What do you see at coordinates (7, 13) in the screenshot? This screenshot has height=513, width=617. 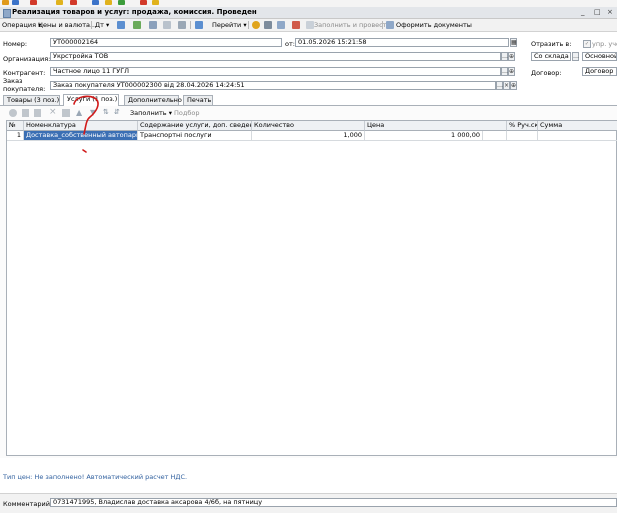 I see `document-icon` at bounding box center [7, 13].